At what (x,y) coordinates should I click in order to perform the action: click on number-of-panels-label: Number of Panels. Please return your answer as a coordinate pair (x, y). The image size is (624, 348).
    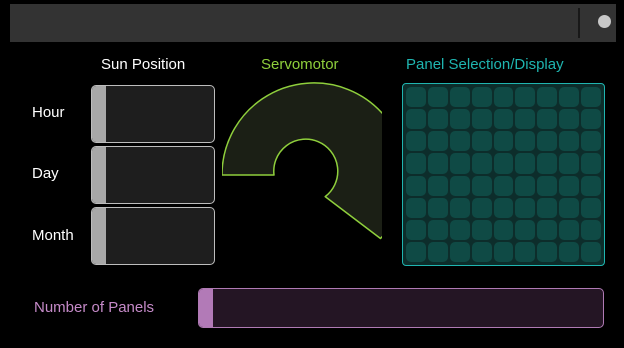
    Looking at the image, I should click on (94, 307).